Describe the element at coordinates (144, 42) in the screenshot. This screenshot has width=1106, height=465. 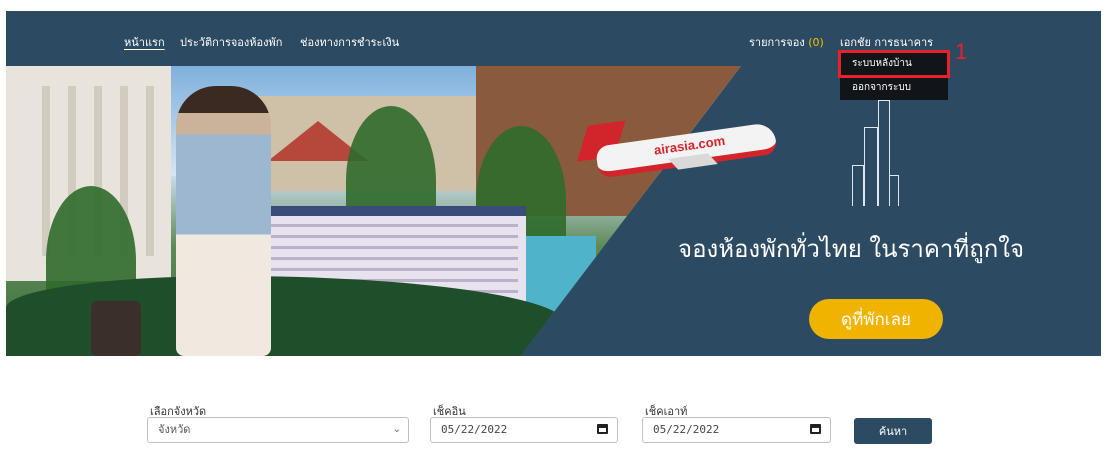
I see `nav-home-link: หน้าแรก` at that location.